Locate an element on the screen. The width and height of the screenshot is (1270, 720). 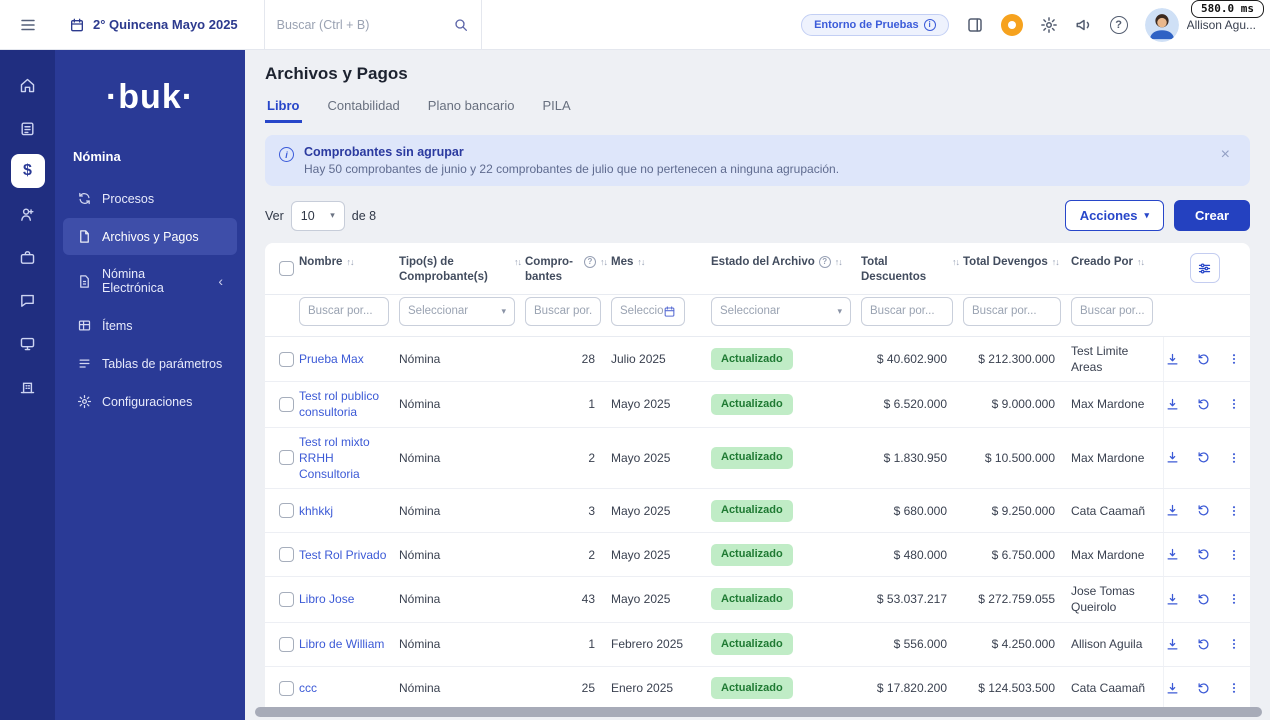
filter-devengos-input is located at coordinates (1012, 311).